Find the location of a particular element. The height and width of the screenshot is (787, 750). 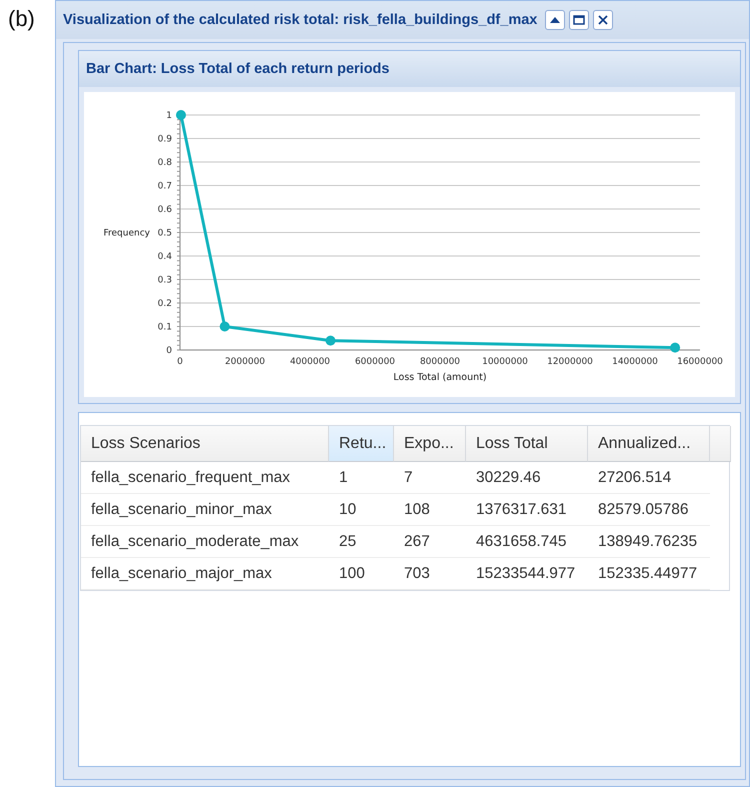

table-cell: fella_scenario_minor_max is located at coordinates (205, 510).